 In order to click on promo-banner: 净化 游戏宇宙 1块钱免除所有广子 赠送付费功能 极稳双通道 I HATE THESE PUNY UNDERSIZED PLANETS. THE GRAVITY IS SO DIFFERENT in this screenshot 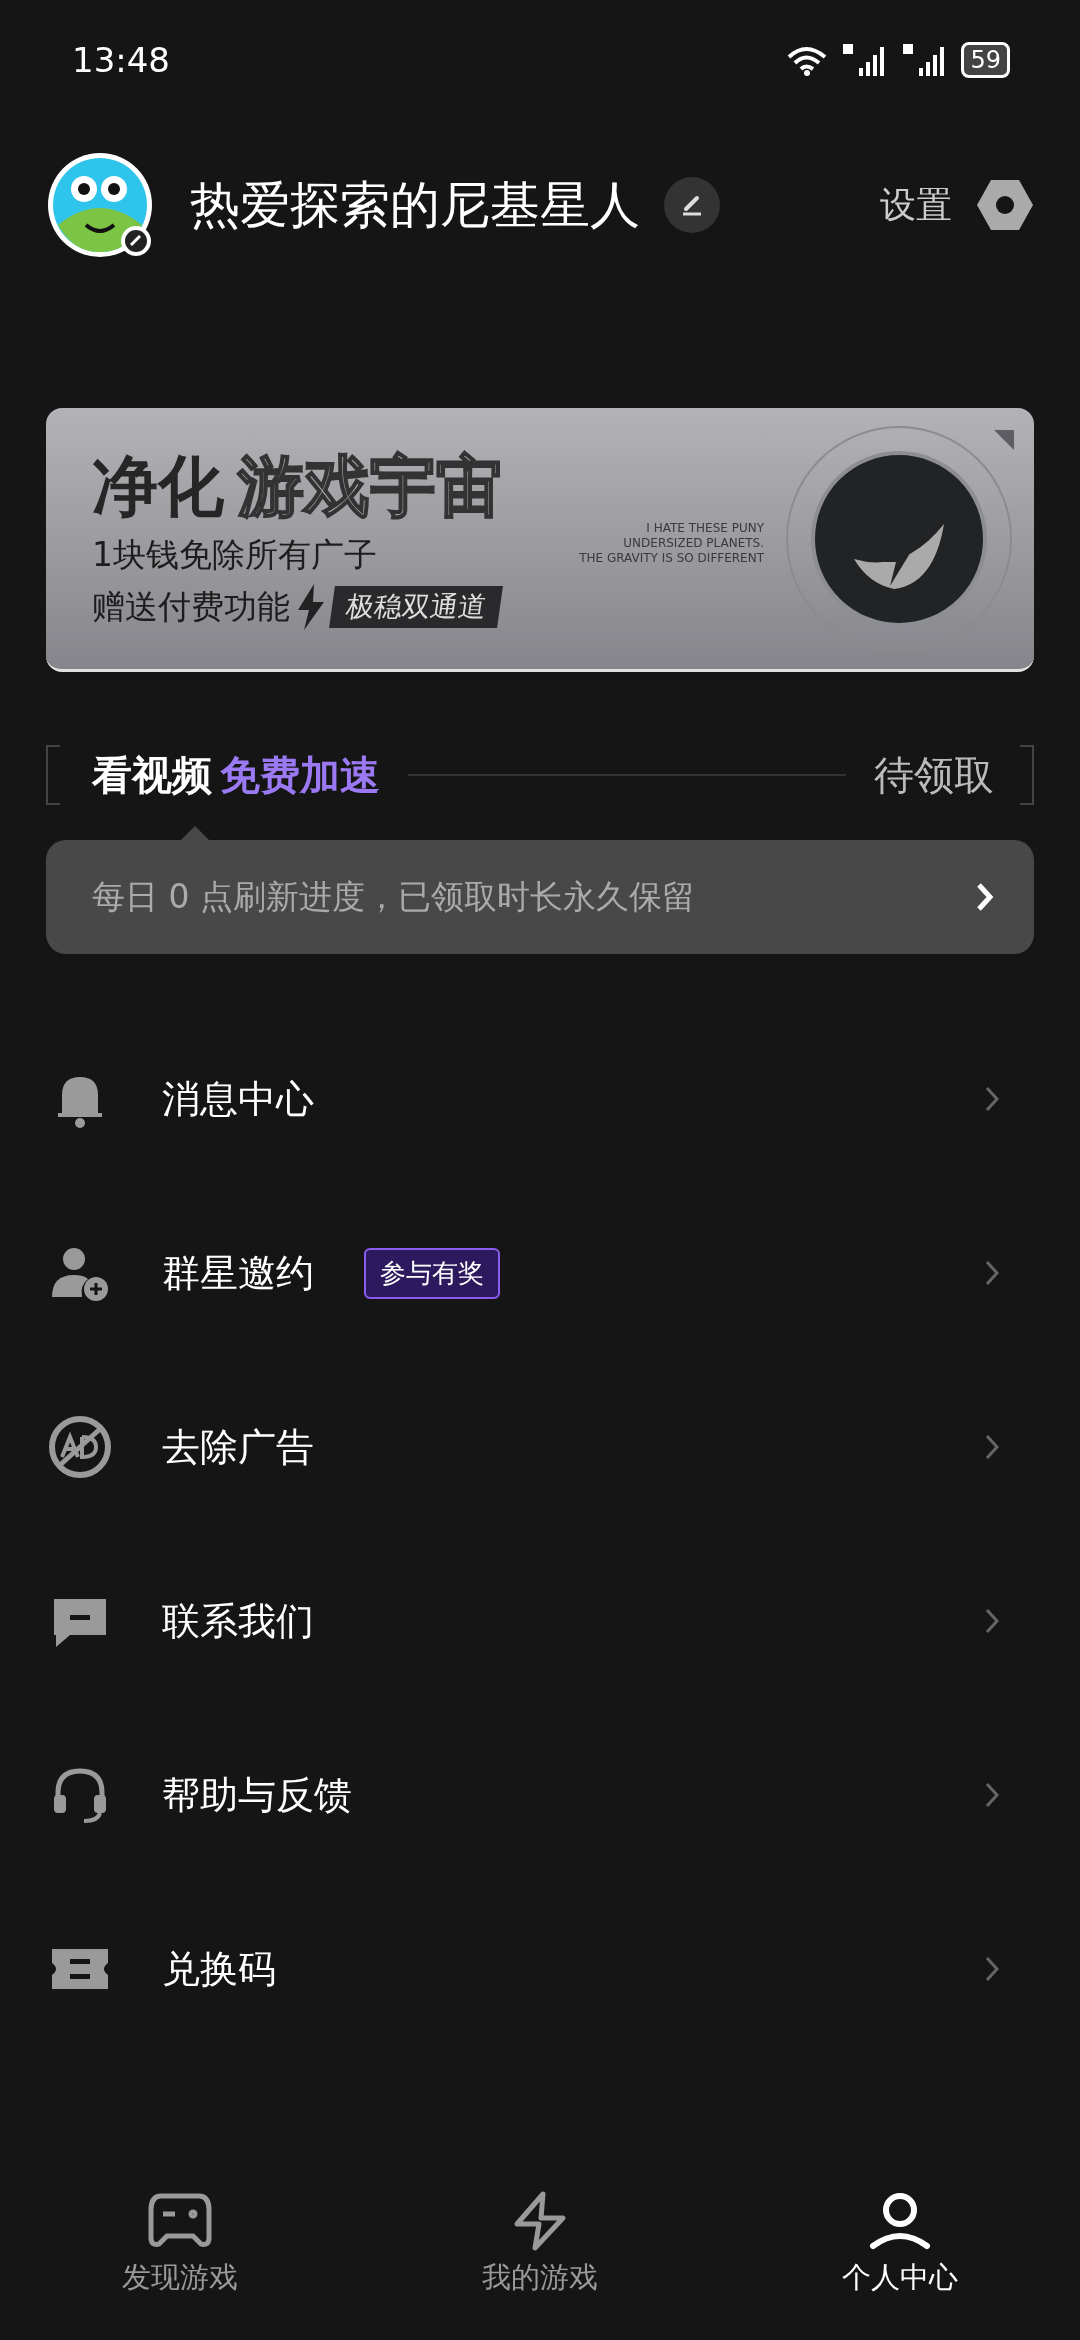, I will do `click(540, 540)`.